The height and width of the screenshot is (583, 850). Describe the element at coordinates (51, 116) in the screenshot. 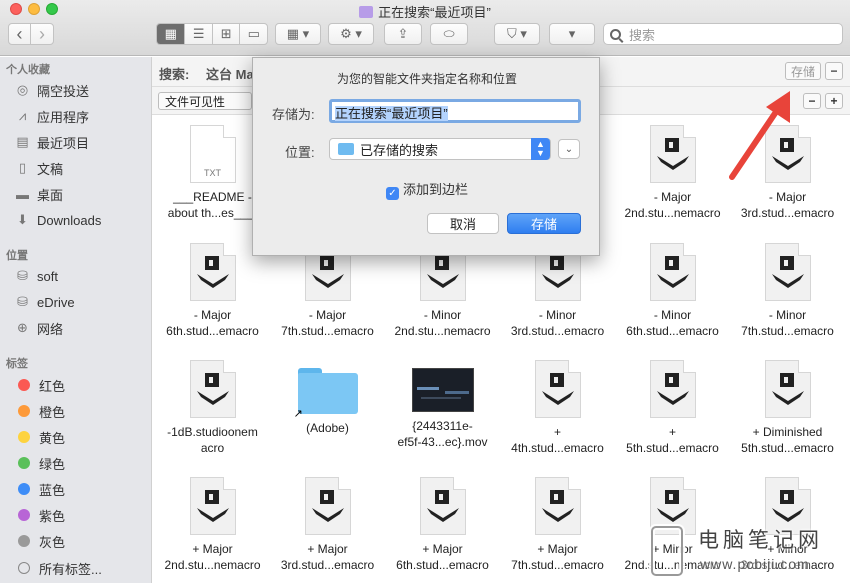

I see `sidebar-item-applications: ⩘ 应用程序` at that location.